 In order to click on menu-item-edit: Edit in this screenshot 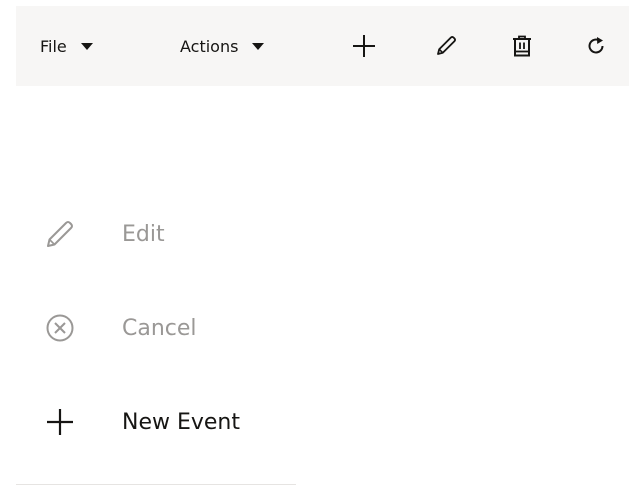, I will do `click(150, 234)`.